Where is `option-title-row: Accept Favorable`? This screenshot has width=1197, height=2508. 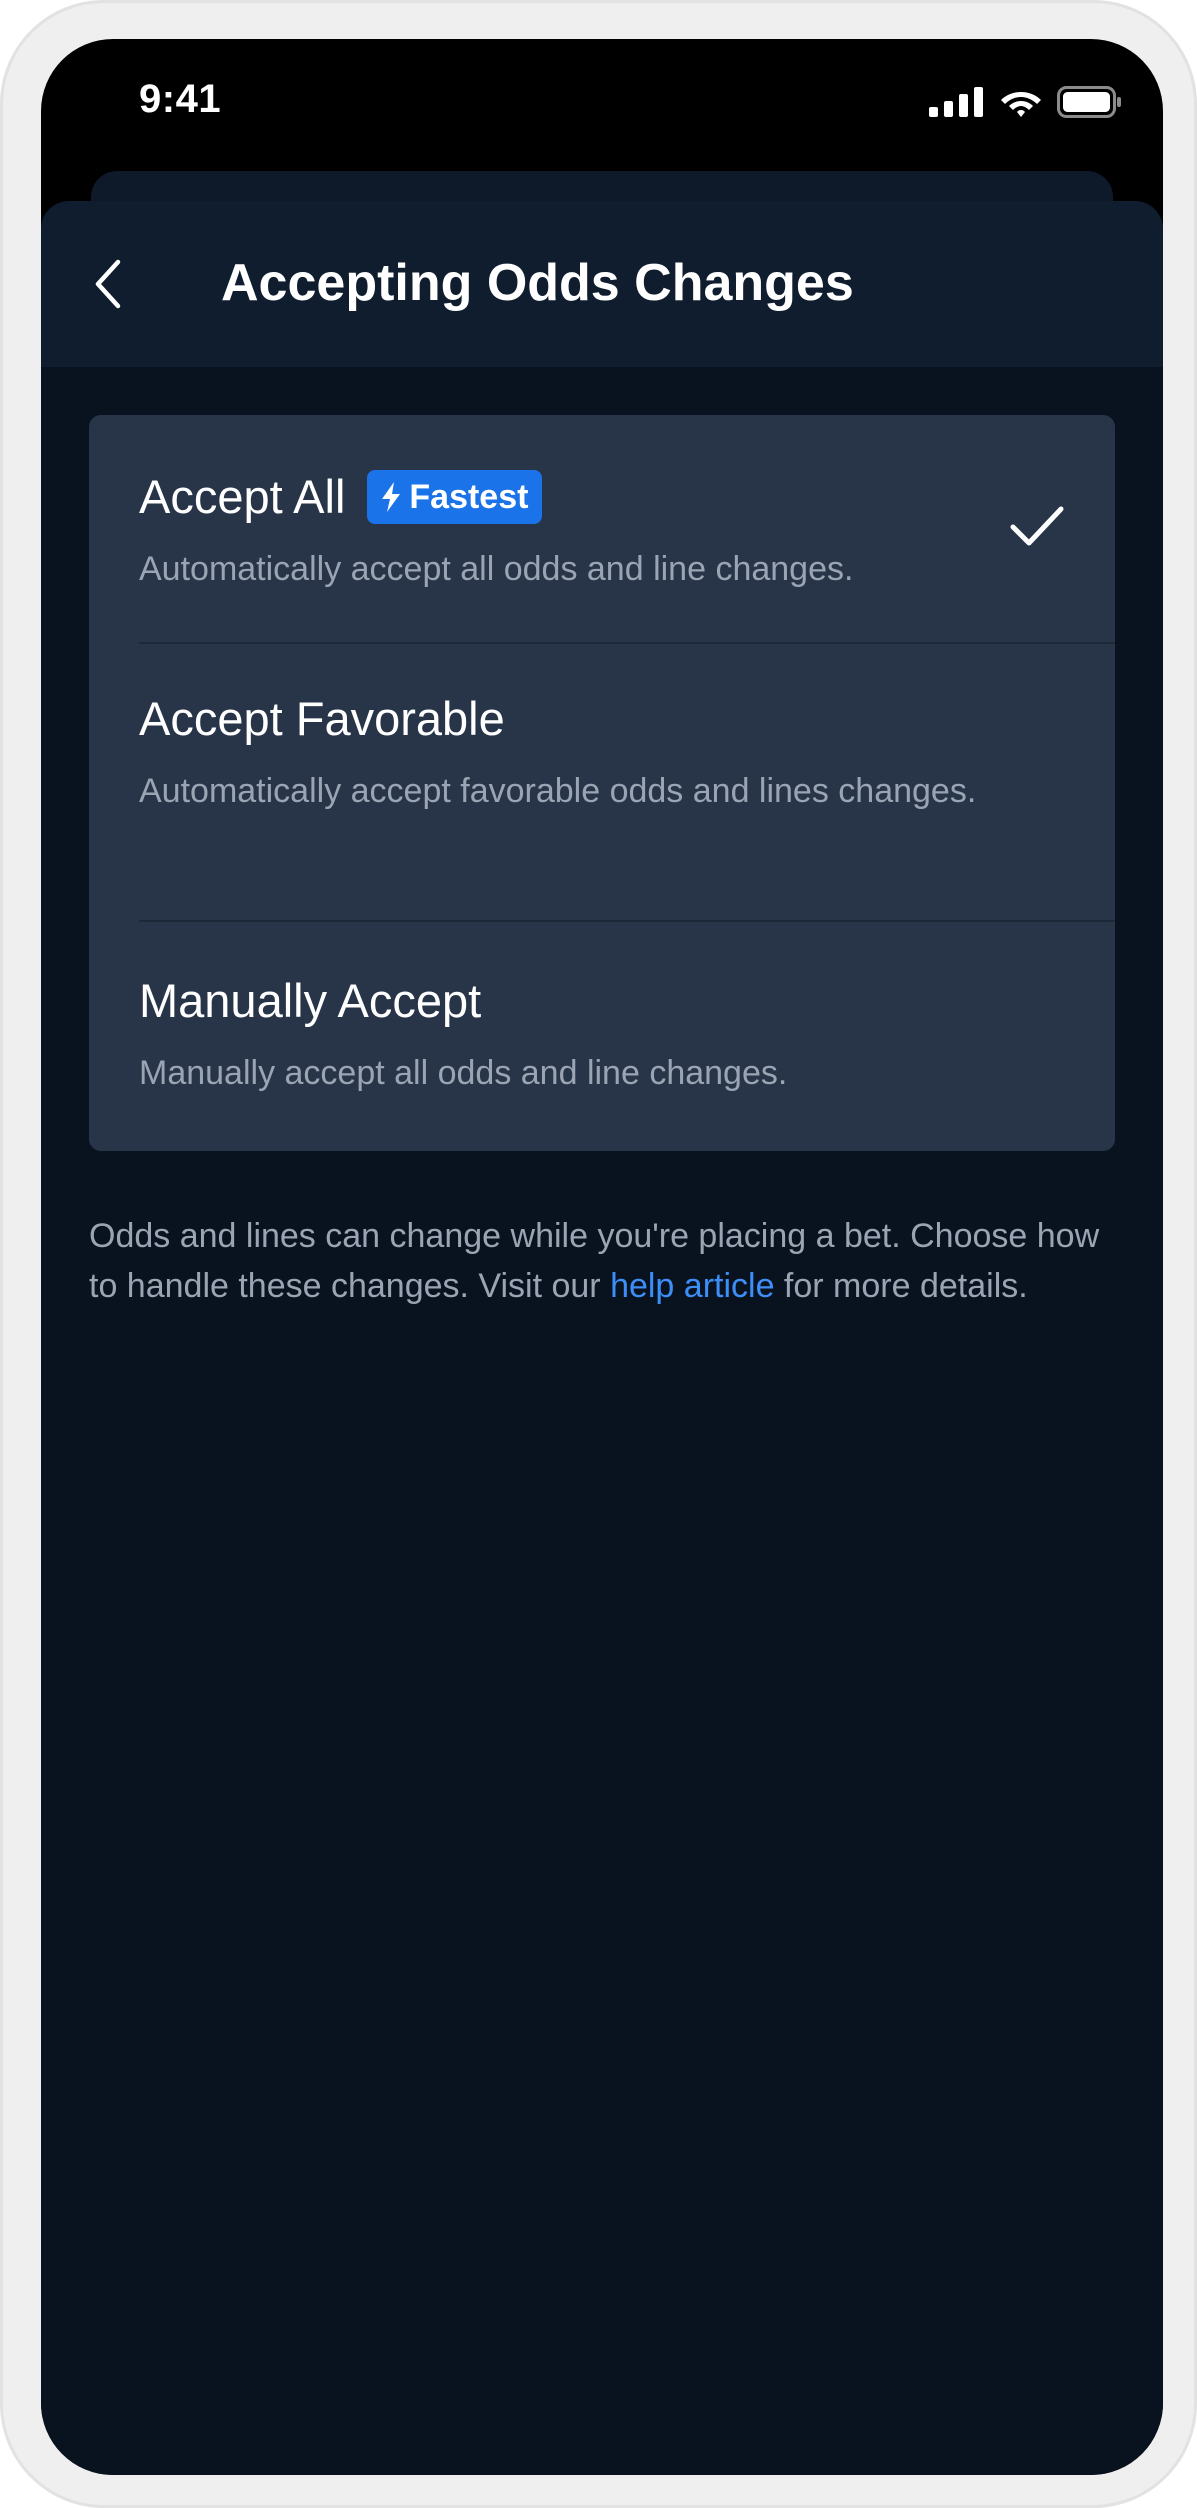 option-title-row: Accept Favorable is located at coordinates (322, 719).